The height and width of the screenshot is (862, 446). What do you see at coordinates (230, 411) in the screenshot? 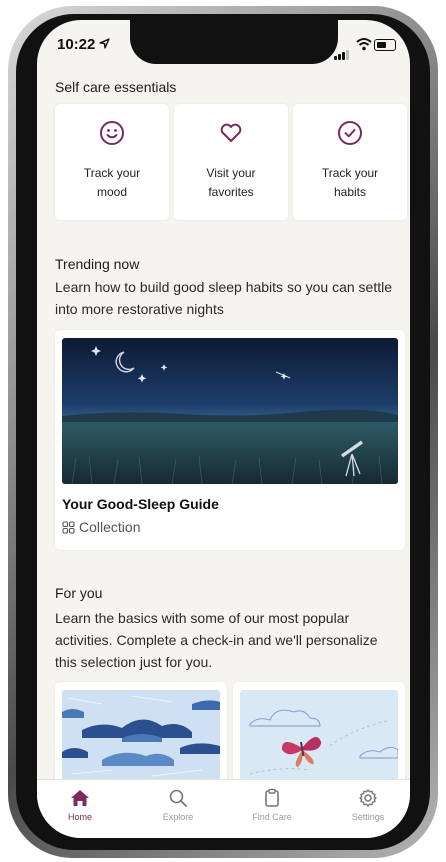
I see `night-sky-image` at bounding box center [230, 411].